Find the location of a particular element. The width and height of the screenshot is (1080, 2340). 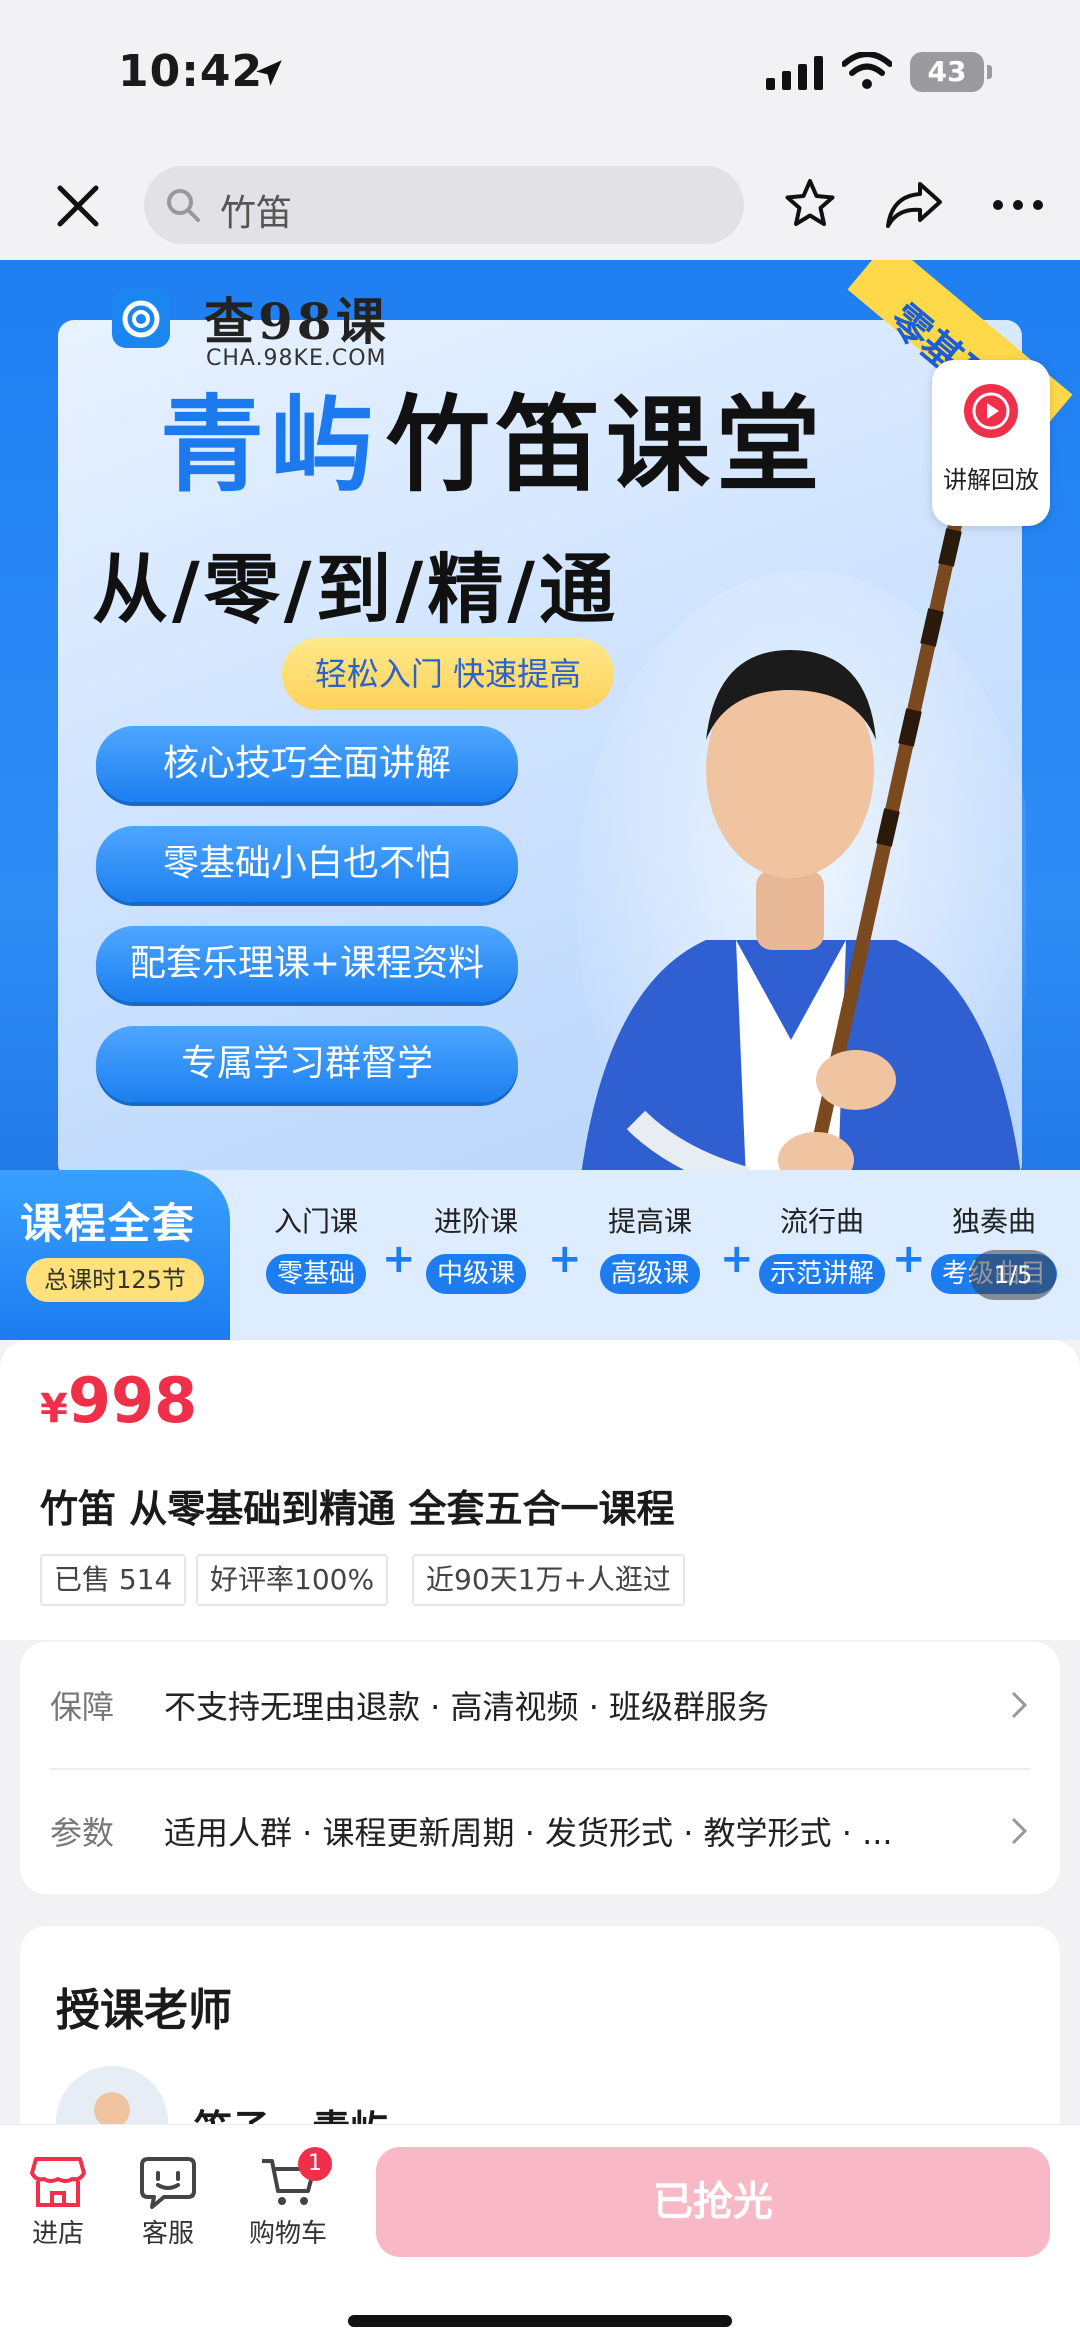

sold-out-button: 已抢光 is located at coordinates (713, 2202).